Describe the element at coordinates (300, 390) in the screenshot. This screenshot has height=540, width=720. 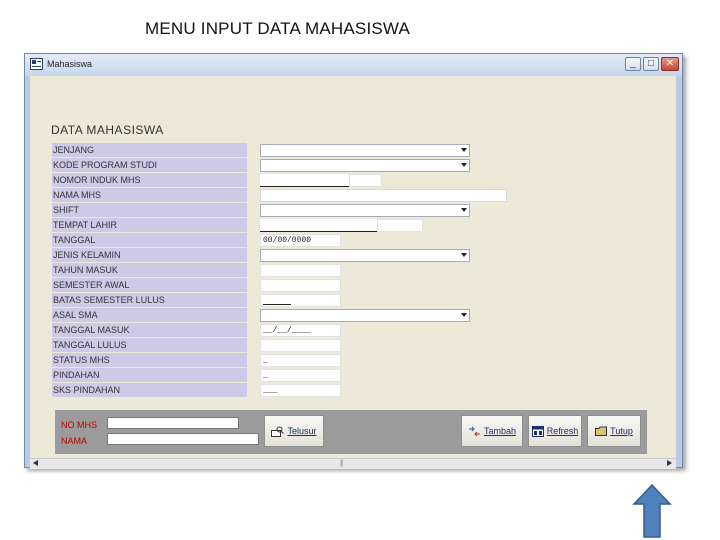
I see `sks-pindahan-input: ___` at that location.